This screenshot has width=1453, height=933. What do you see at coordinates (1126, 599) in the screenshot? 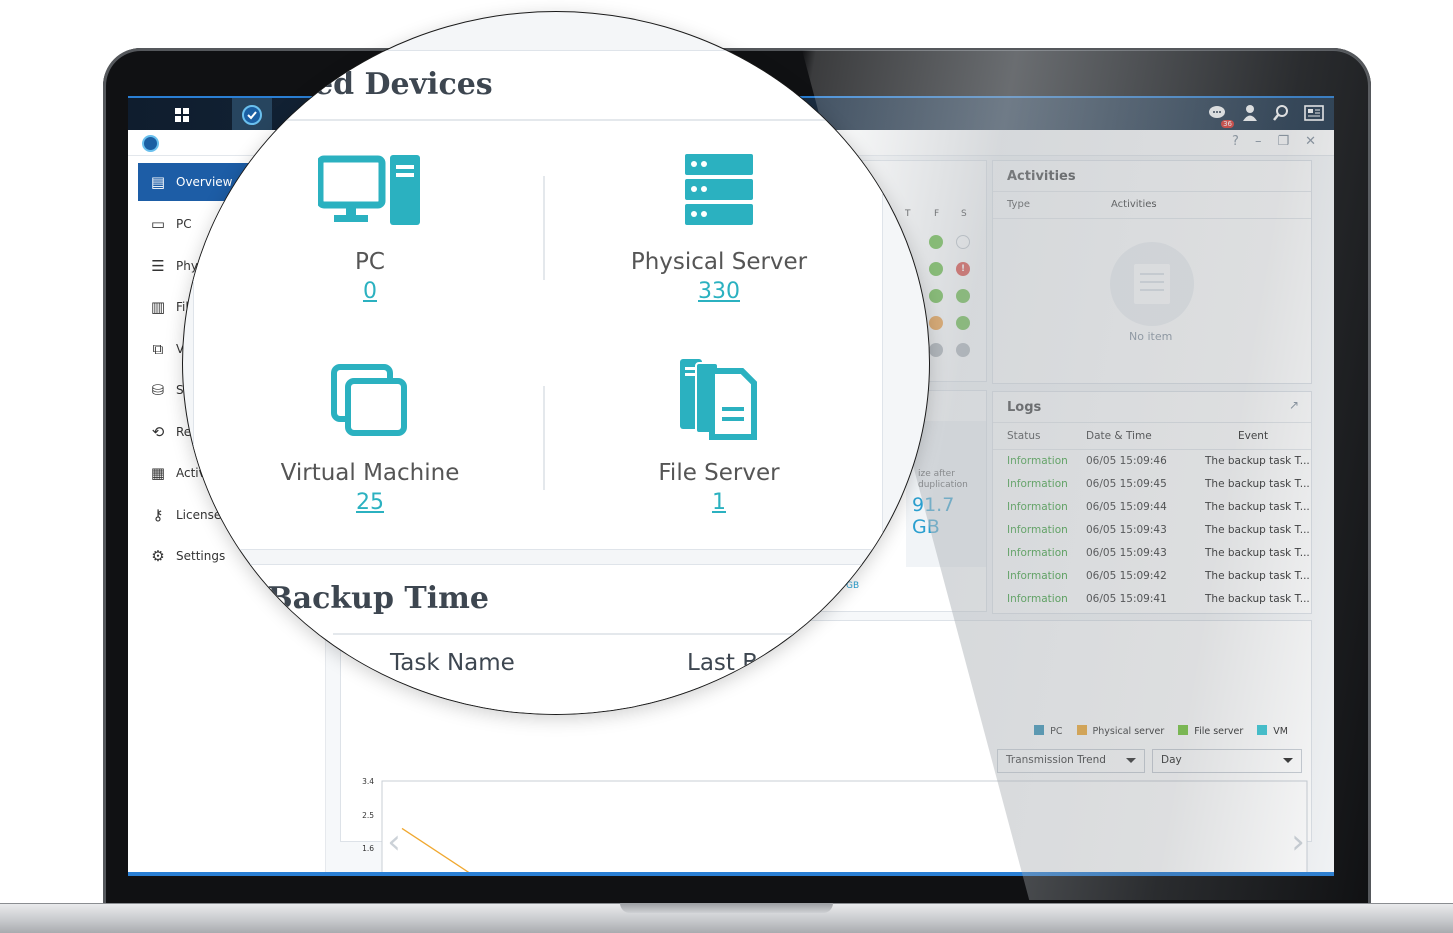
I see `log-datetime: 06/05 15:09:41` at bounding box center [1126, 599].